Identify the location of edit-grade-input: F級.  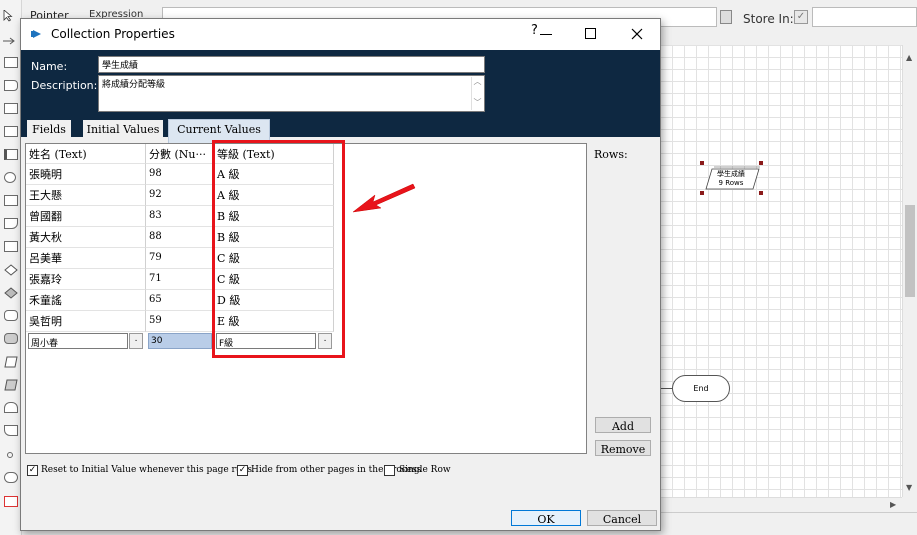
(266, 341).